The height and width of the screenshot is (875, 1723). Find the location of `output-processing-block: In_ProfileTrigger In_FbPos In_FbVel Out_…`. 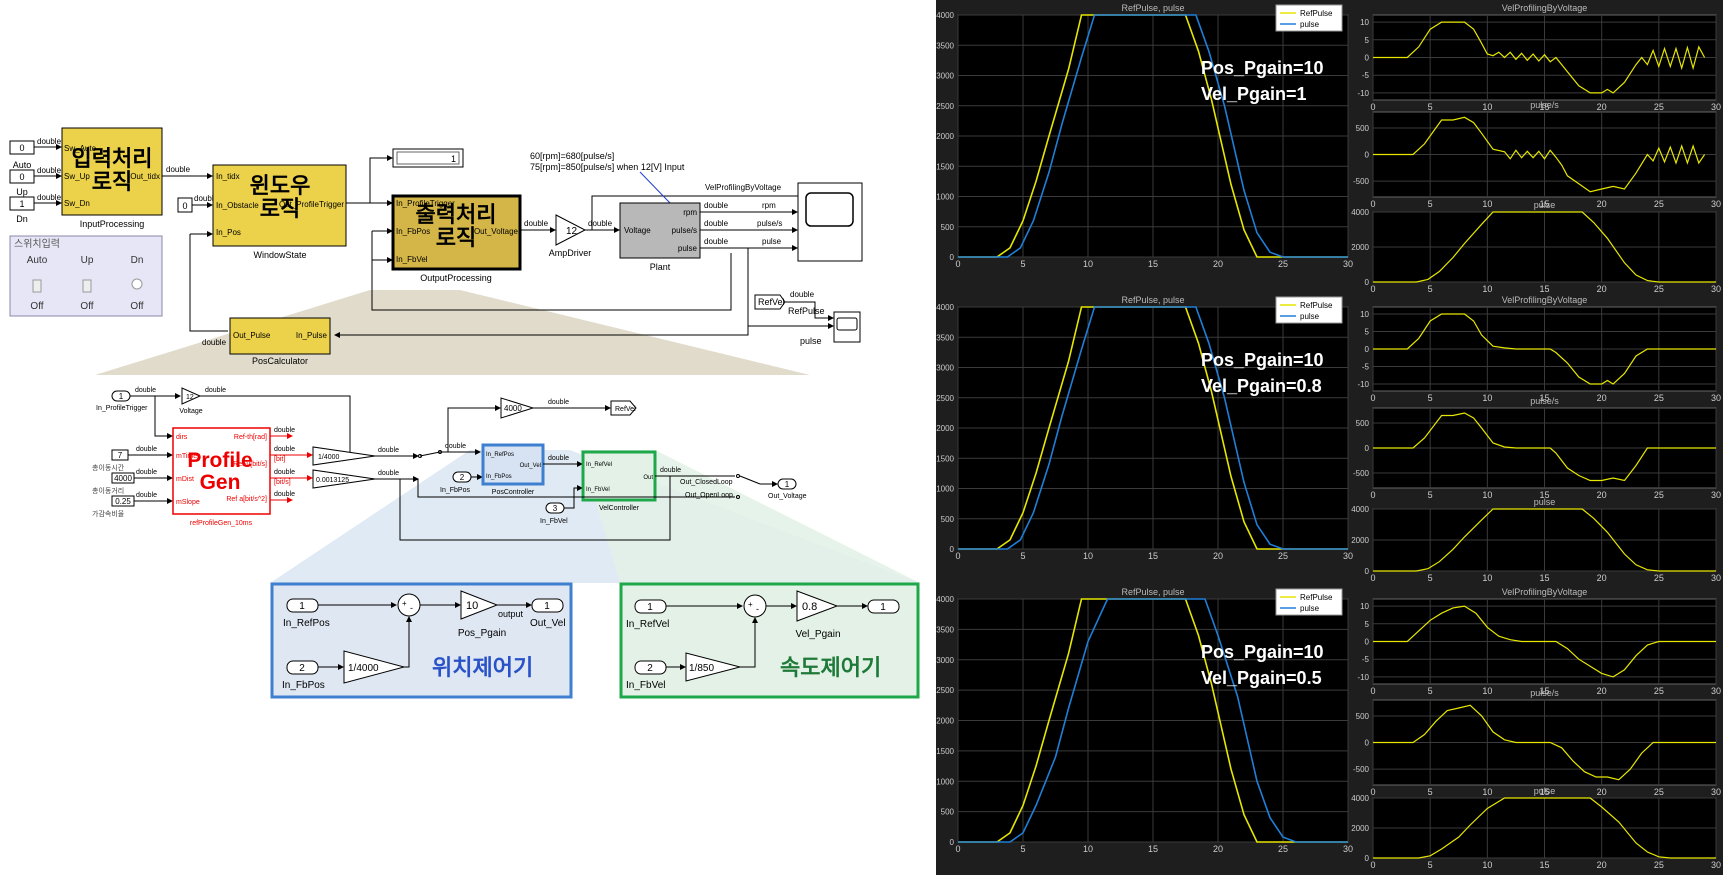

output-processing-block: In_ProfileTrigger In_FbPos In_FbVel Out_… is located at coordinates (456, 238).